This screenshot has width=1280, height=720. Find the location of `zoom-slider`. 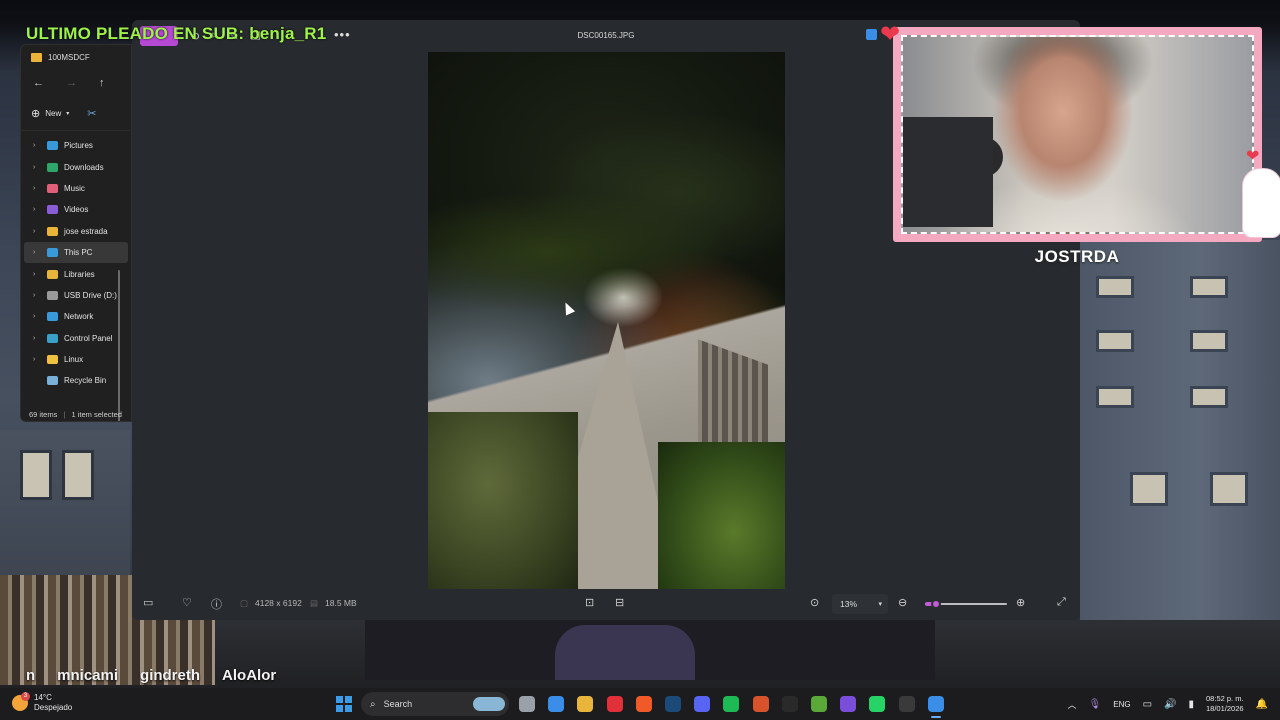

zoom-slider is located at coordinates (966, 604).